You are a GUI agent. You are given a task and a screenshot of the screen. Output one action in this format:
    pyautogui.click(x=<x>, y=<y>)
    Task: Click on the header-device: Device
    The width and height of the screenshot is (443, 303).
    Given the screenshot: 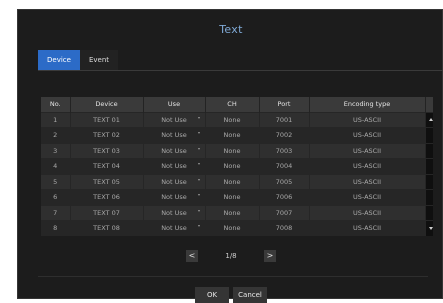 What is the action you would take?
    pyautogui.click(x=107, y=104)
    